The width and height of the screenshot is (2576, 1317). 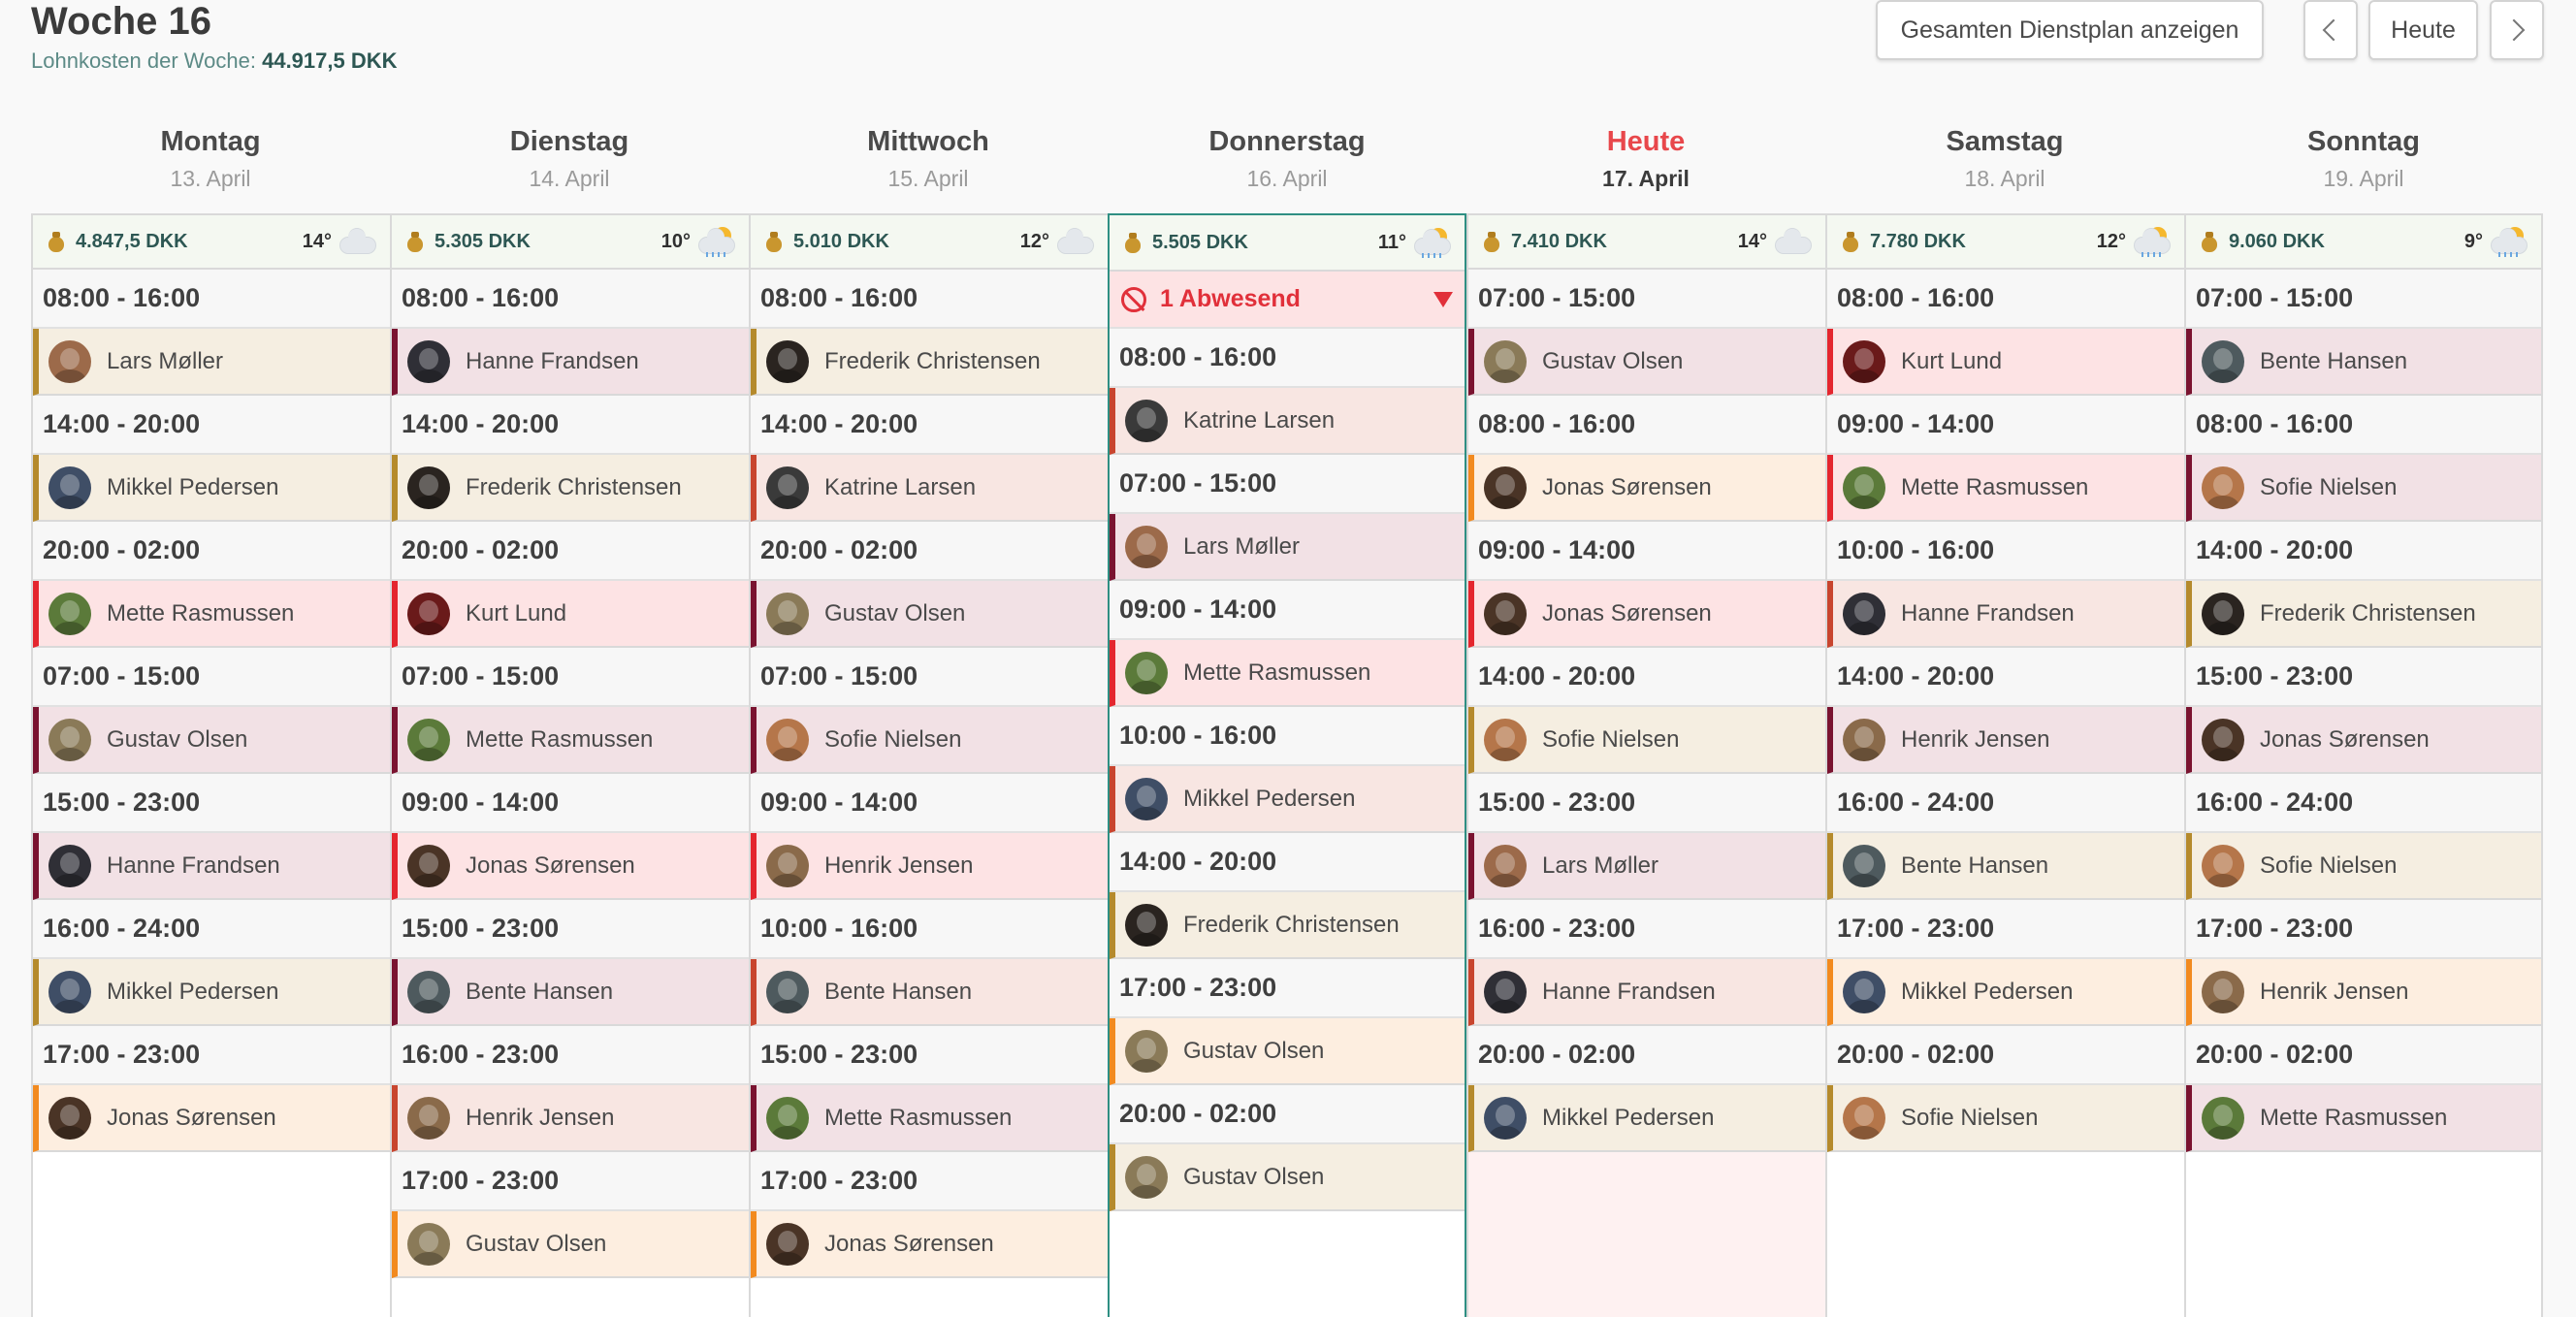 What do you see at coordinates (2517, 30) in the screenshot?
I see `next-week-button` at bounding box center [2517, 30].